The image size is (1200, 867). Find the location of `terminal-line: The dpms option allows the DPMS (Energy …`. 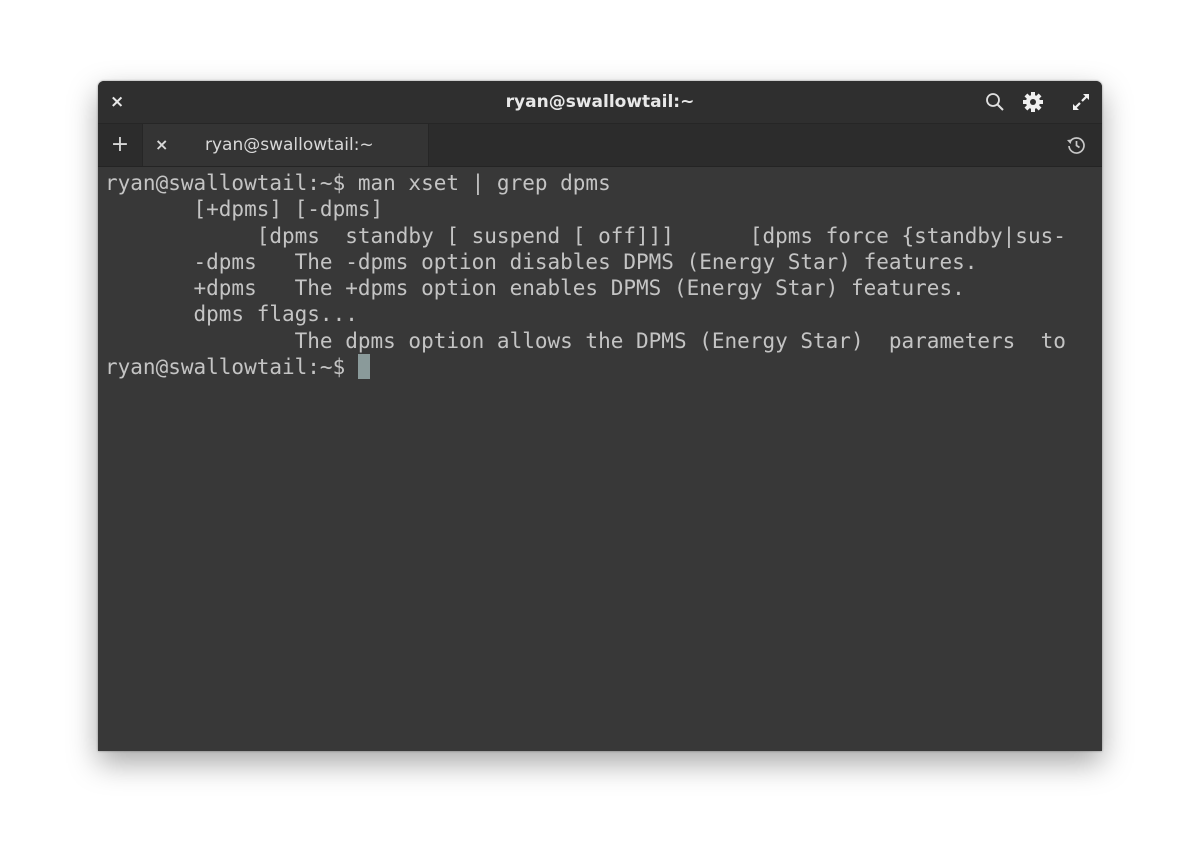

terminal-line: The dpms option allows the DPMS (Energy … is located at coordinates (585, 340).